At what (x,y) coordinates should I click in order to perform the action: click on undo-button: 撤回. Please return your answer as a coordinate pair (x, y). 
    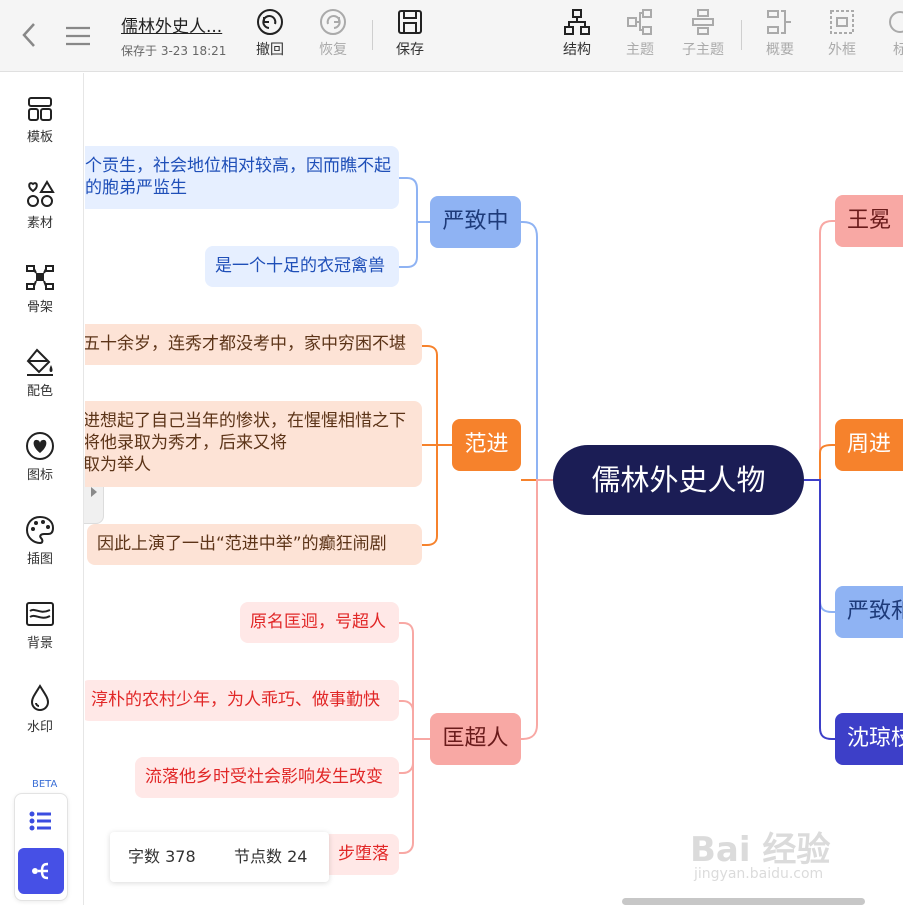
    Looking at the image, I should click on (270, 36).